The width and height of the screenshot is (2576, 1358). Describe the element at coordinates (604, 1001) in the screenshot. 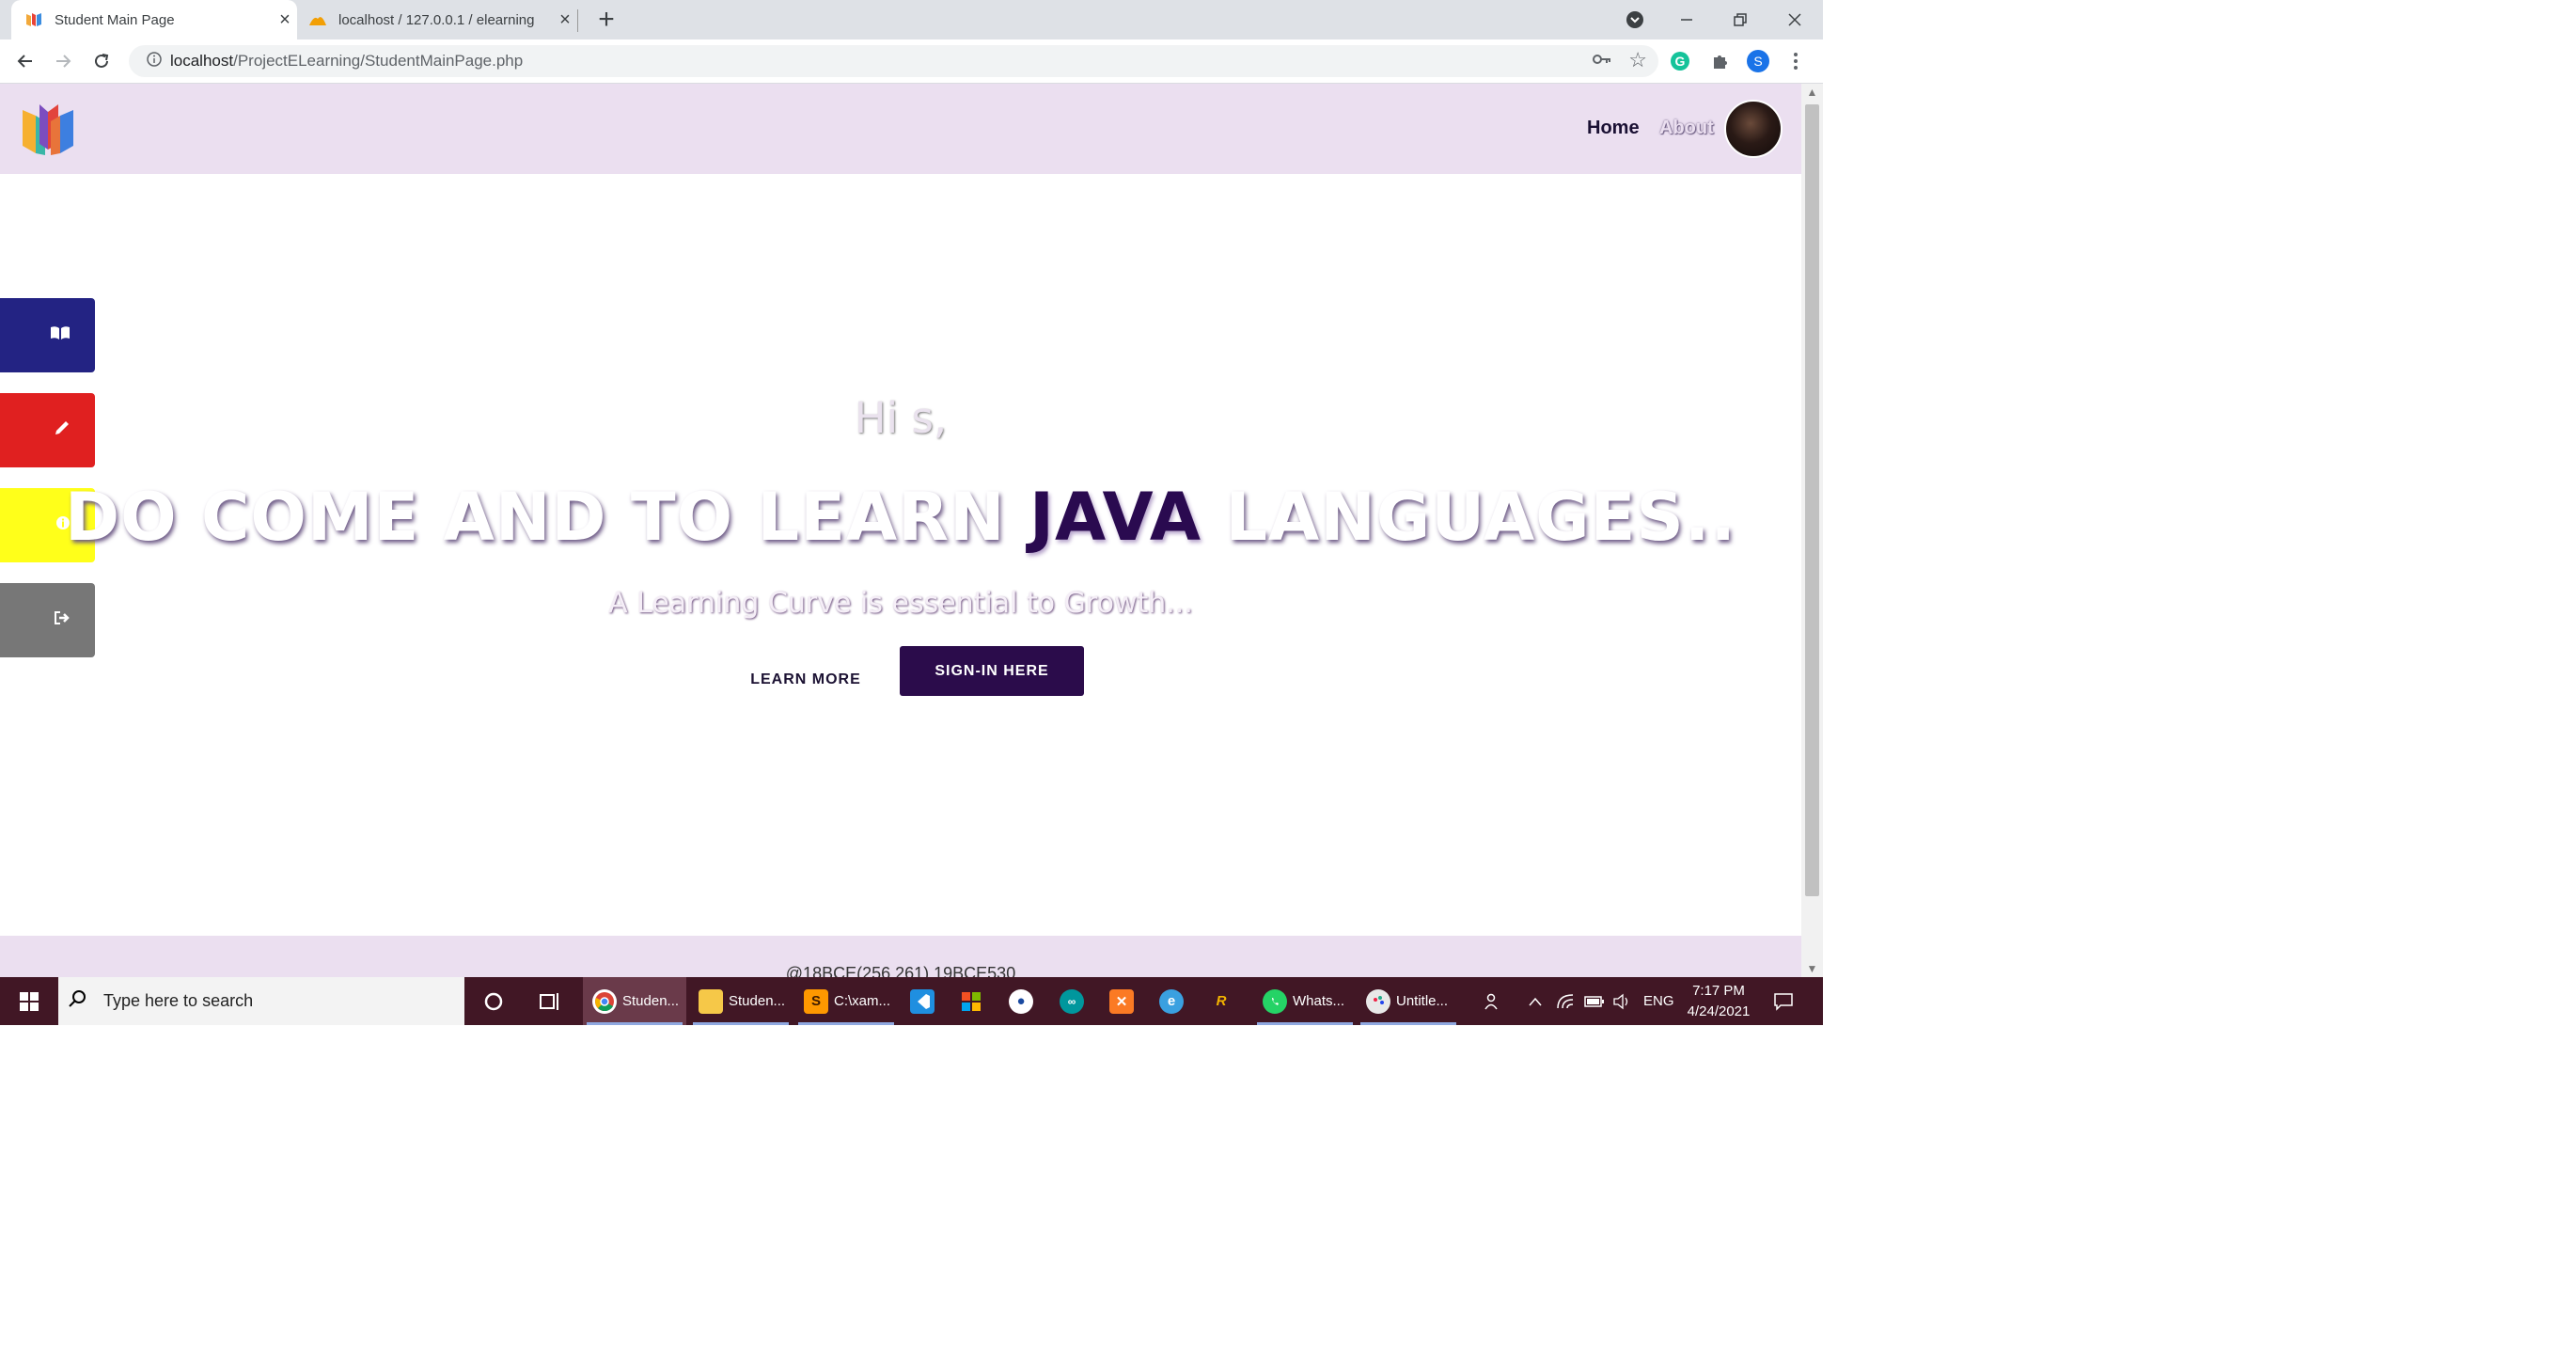

I see `chrome-icon` at that location.